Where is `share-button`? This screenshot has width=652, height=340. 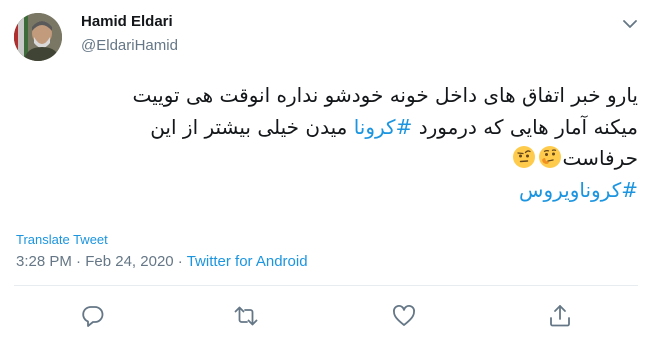 share-button is located at coordinates (560, 316).